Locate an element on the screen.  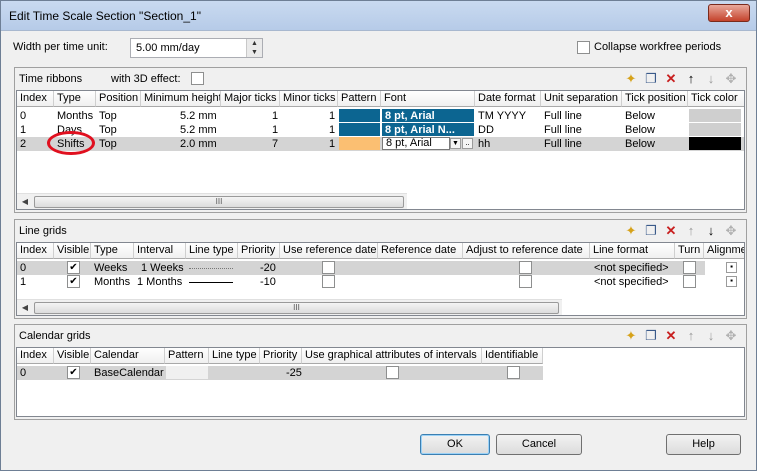
col-header: Index is located at coordinates (35, 356).